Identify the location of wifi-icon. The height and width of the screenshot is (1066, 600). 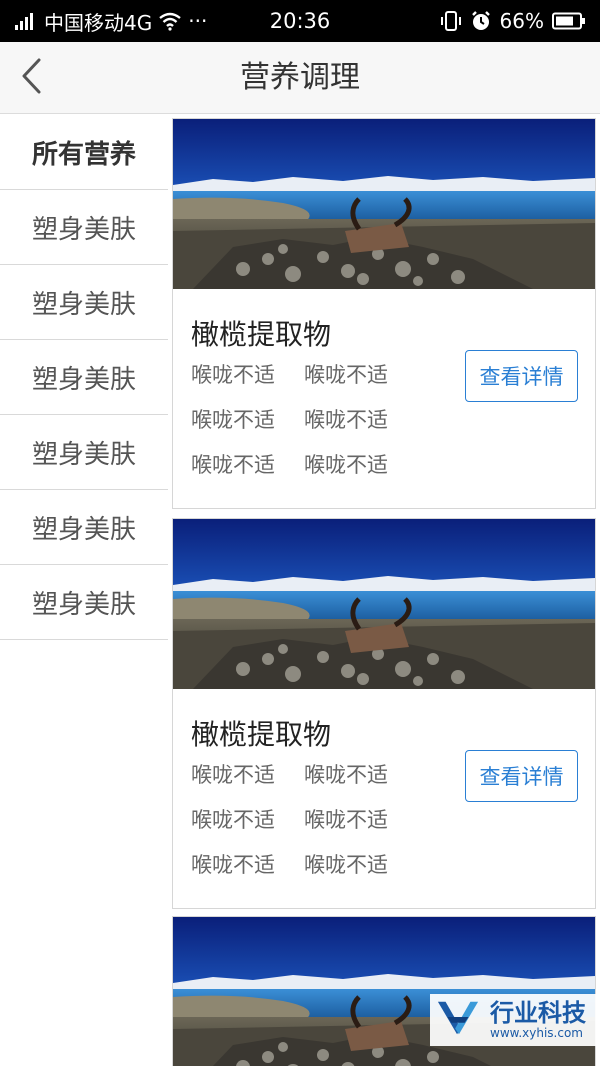
(170, 21).